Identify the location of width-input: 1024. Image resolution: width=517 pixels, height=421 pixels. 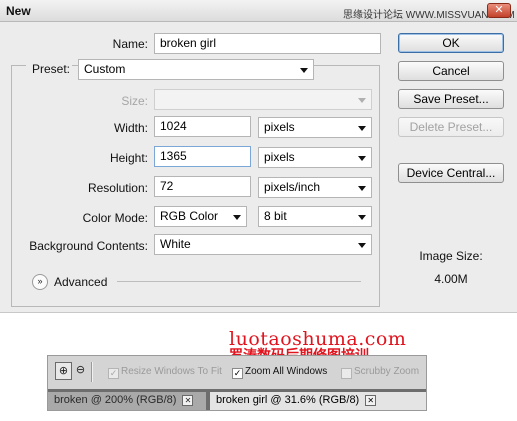
(202, 126).